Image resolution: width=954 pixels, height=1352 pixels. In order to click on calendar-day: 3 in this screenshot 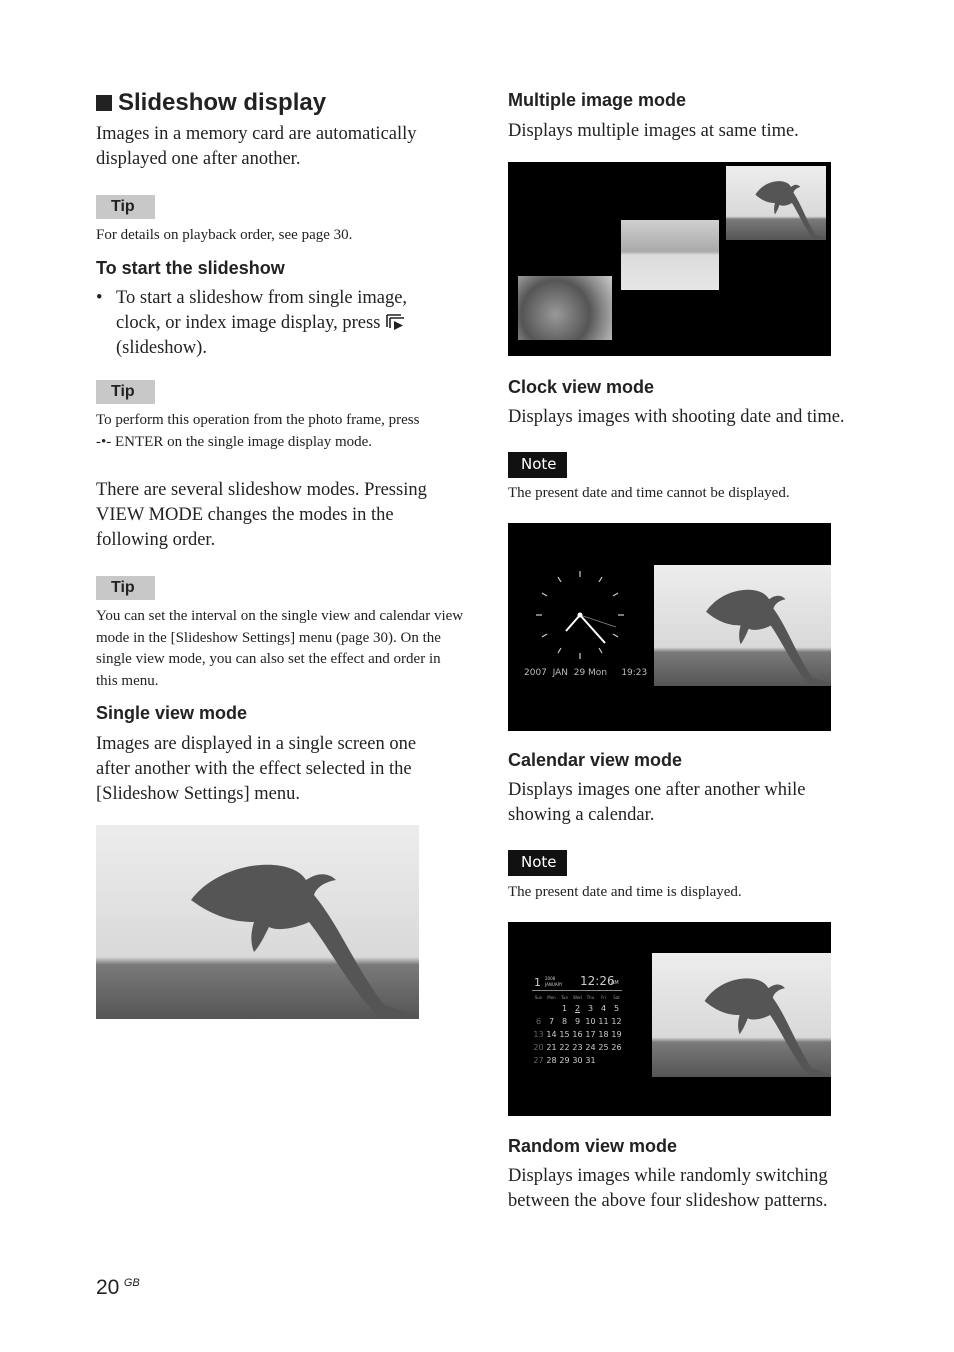, I will do `click(590, 1008)`.